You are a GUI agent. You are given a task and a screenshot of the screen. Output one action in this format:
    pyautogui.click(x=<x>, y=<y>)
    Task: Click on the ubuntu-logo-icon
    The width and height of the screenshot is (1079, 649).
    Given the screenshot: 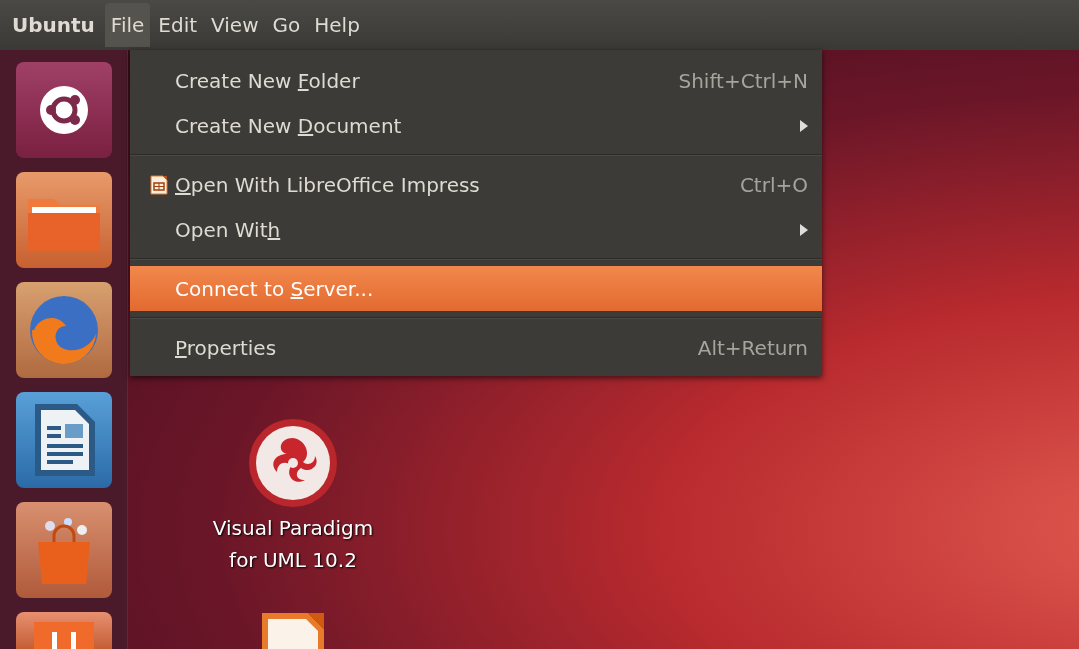 What is the action you would take?
    pyautogui.click(x=63, y=110)
    